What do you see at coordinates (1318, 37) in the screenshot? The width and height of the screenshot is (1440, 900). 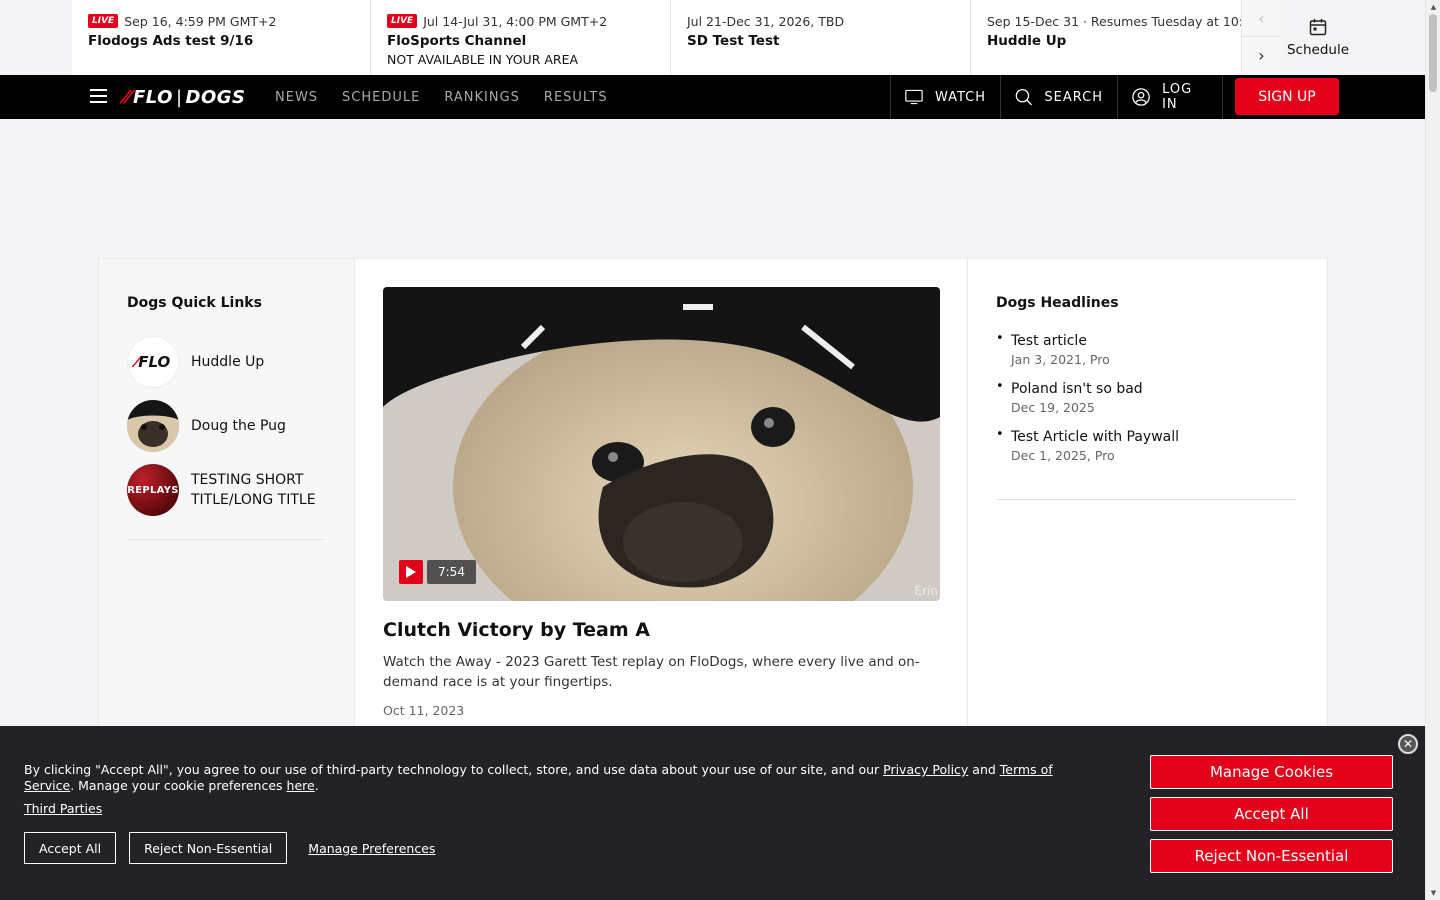 I see `schedule-button: Schedule` at bounding box center [1318, 37].